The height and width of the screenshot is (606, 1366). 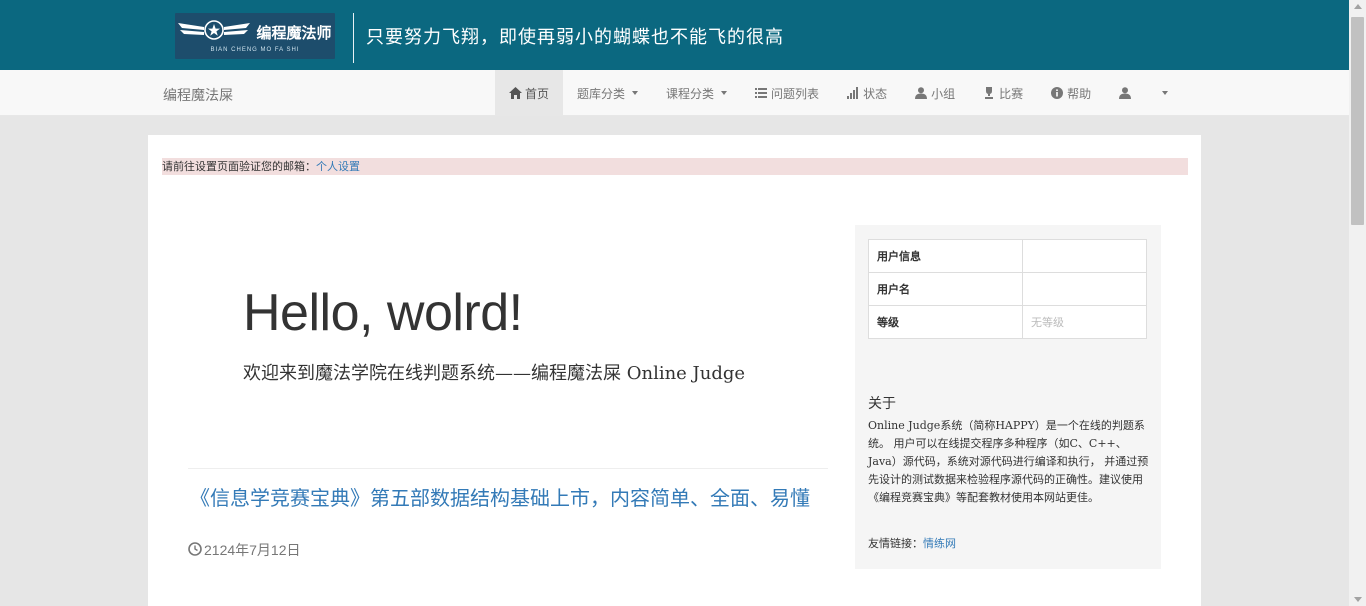 What do you see at coordinates (875, 93) in the screenshot?
I see `nav-status-label: 状态` at bounding box center [875, 93].